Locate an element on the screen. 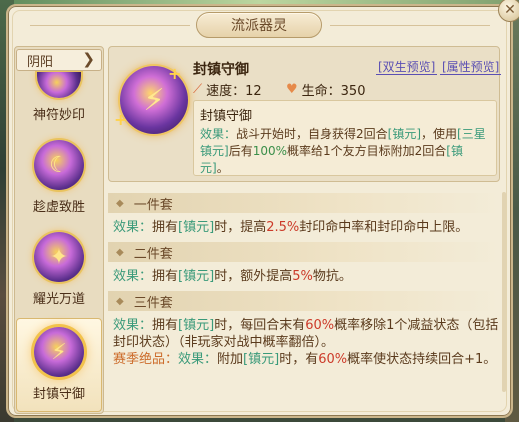 The width and height of the screenshot is (519, 422). sidebar-item-label: 耀光万道 is located at coordinates (58, 299).